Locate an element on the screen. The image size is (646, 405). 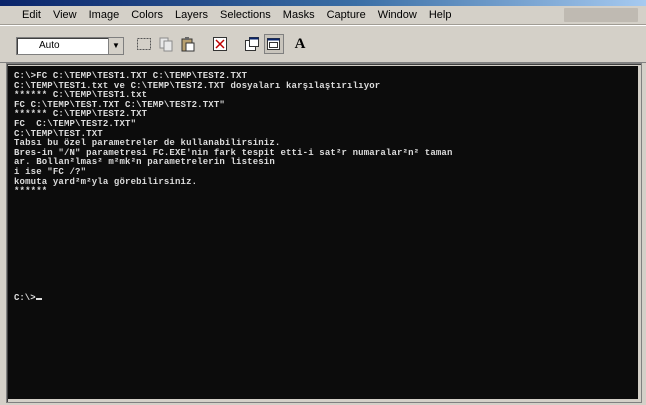
menu-image: Image is located at coordinates (104, 15).